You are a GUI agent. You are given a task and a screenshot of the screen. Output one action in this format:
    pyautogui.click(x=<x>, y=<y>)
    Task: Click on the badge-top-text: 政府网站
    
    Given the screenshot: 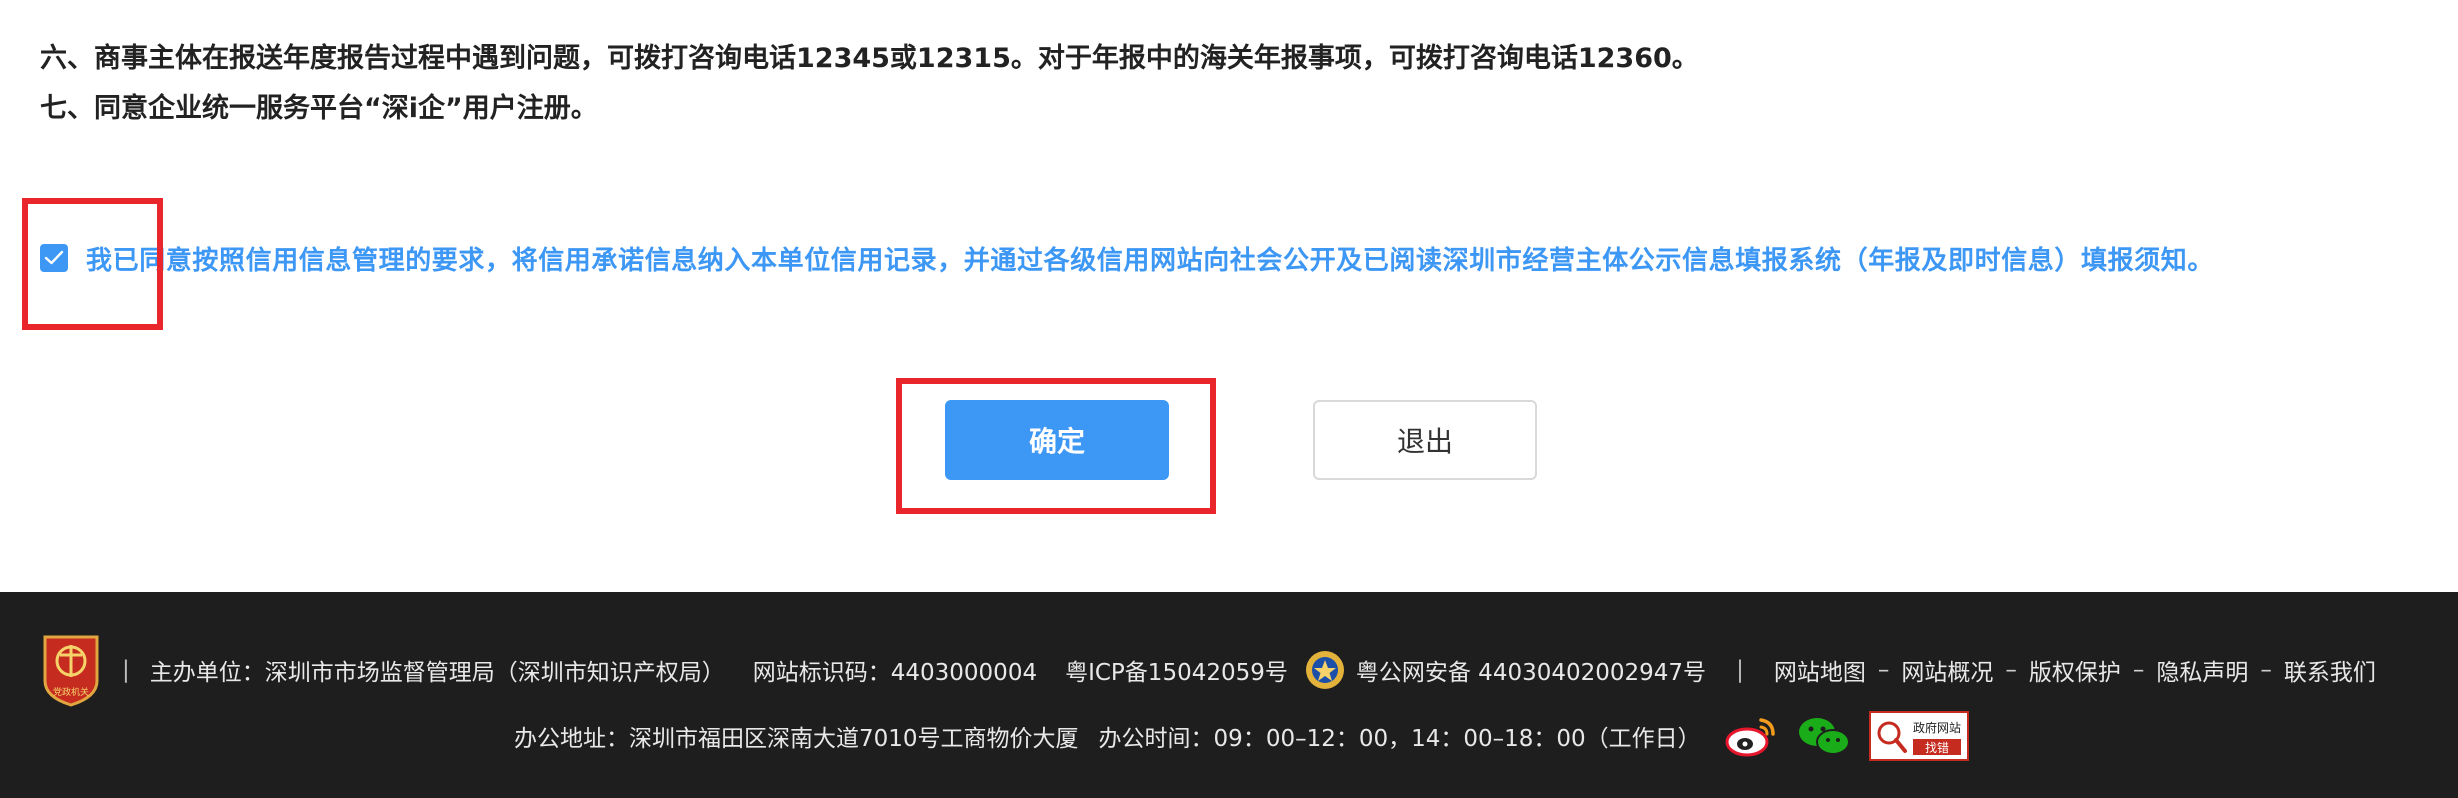 What is the action you would take?
    pyautogui.click(x=1937, y=727)
    